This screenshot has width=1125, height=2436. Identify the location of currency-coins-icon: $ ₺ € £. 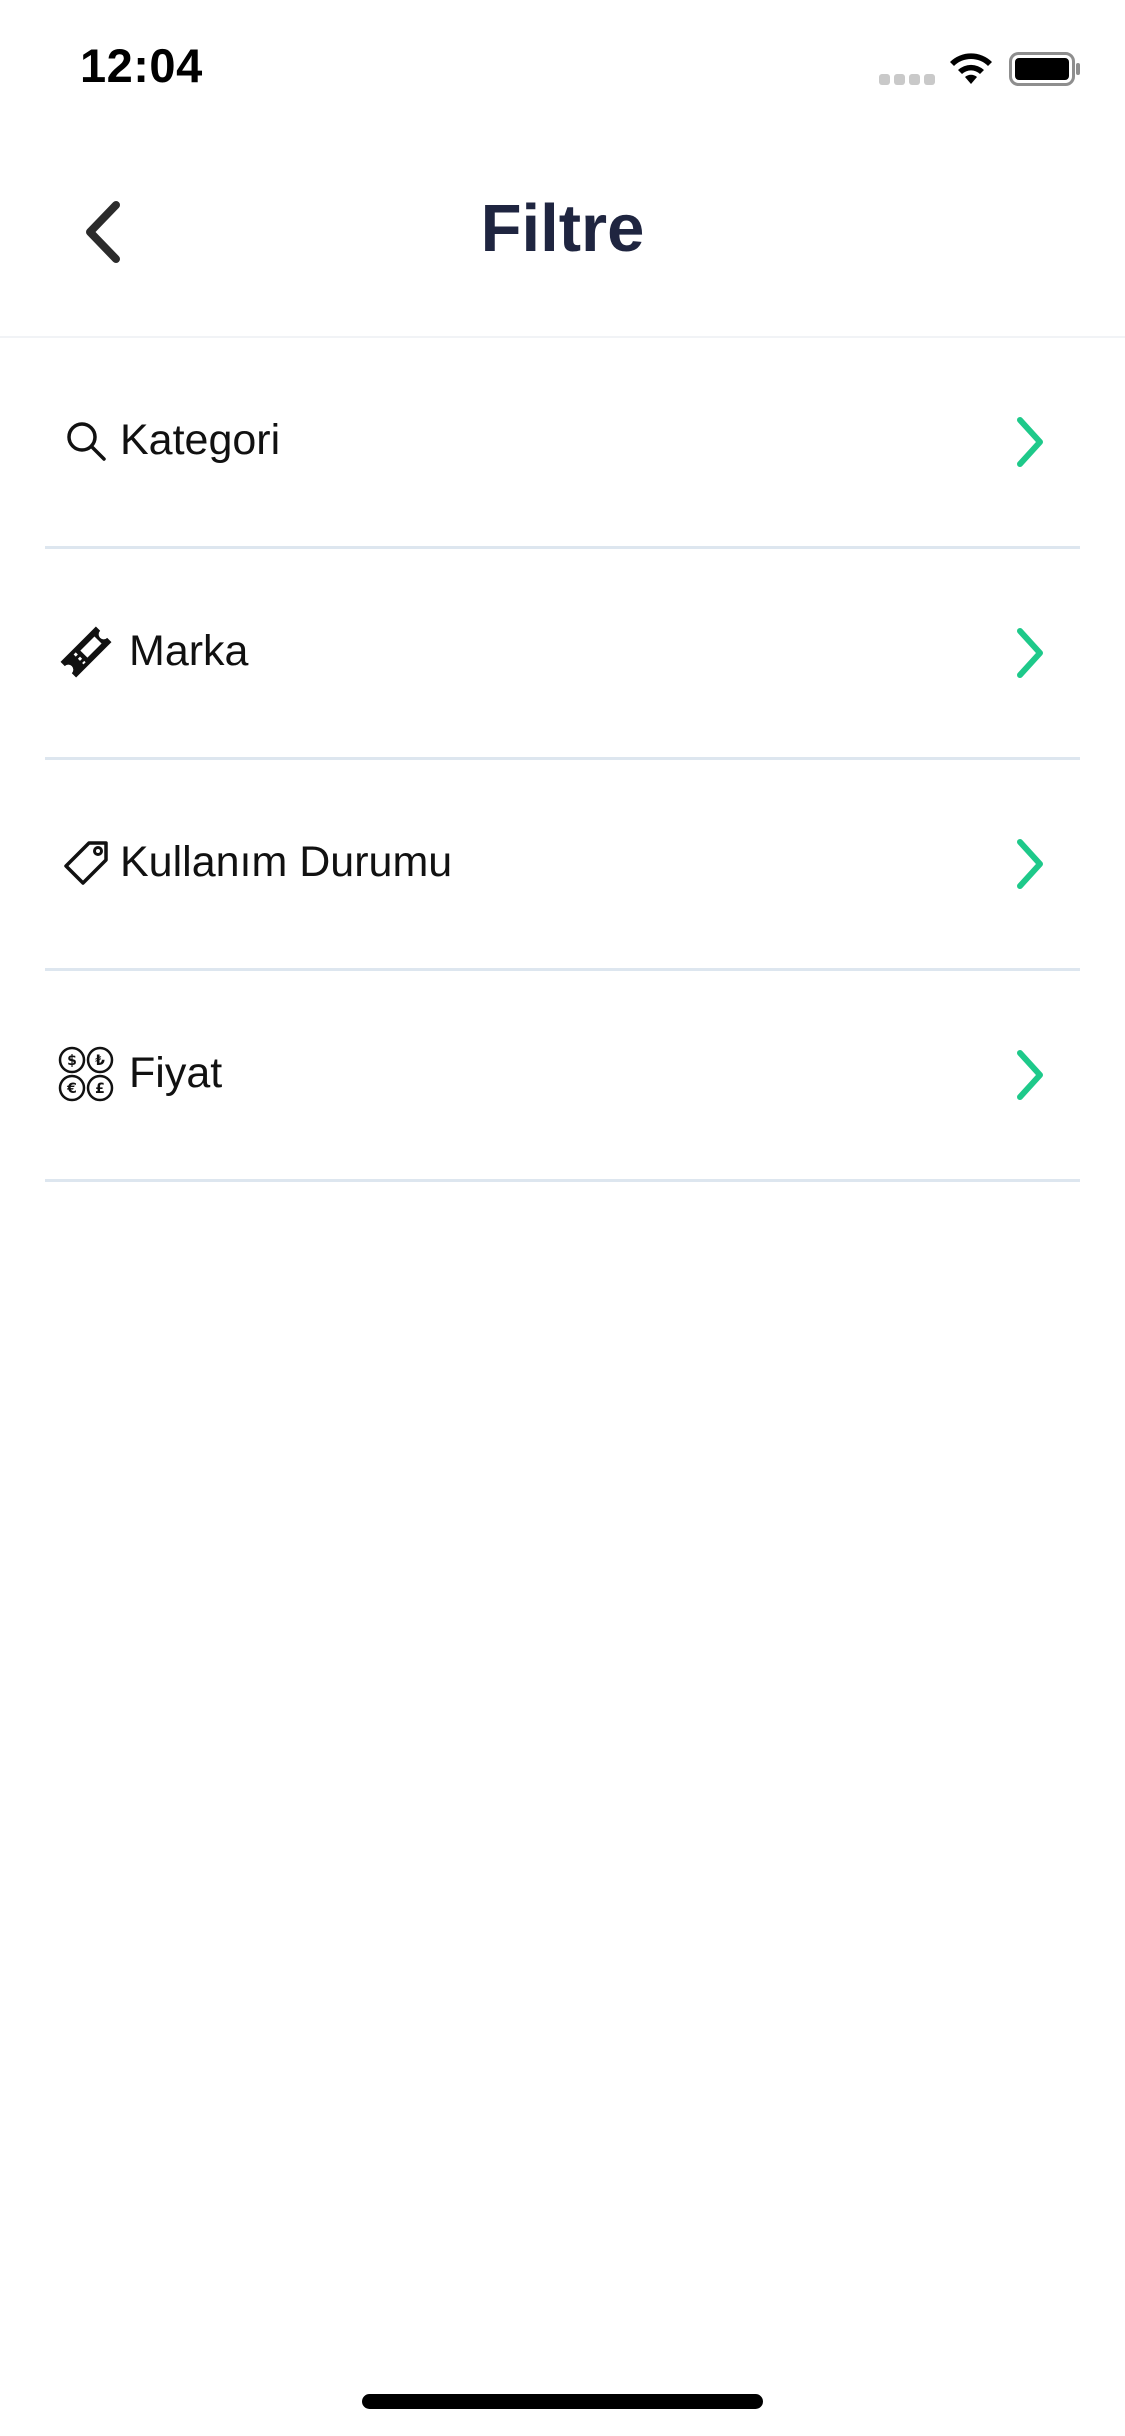
(86, 1074).